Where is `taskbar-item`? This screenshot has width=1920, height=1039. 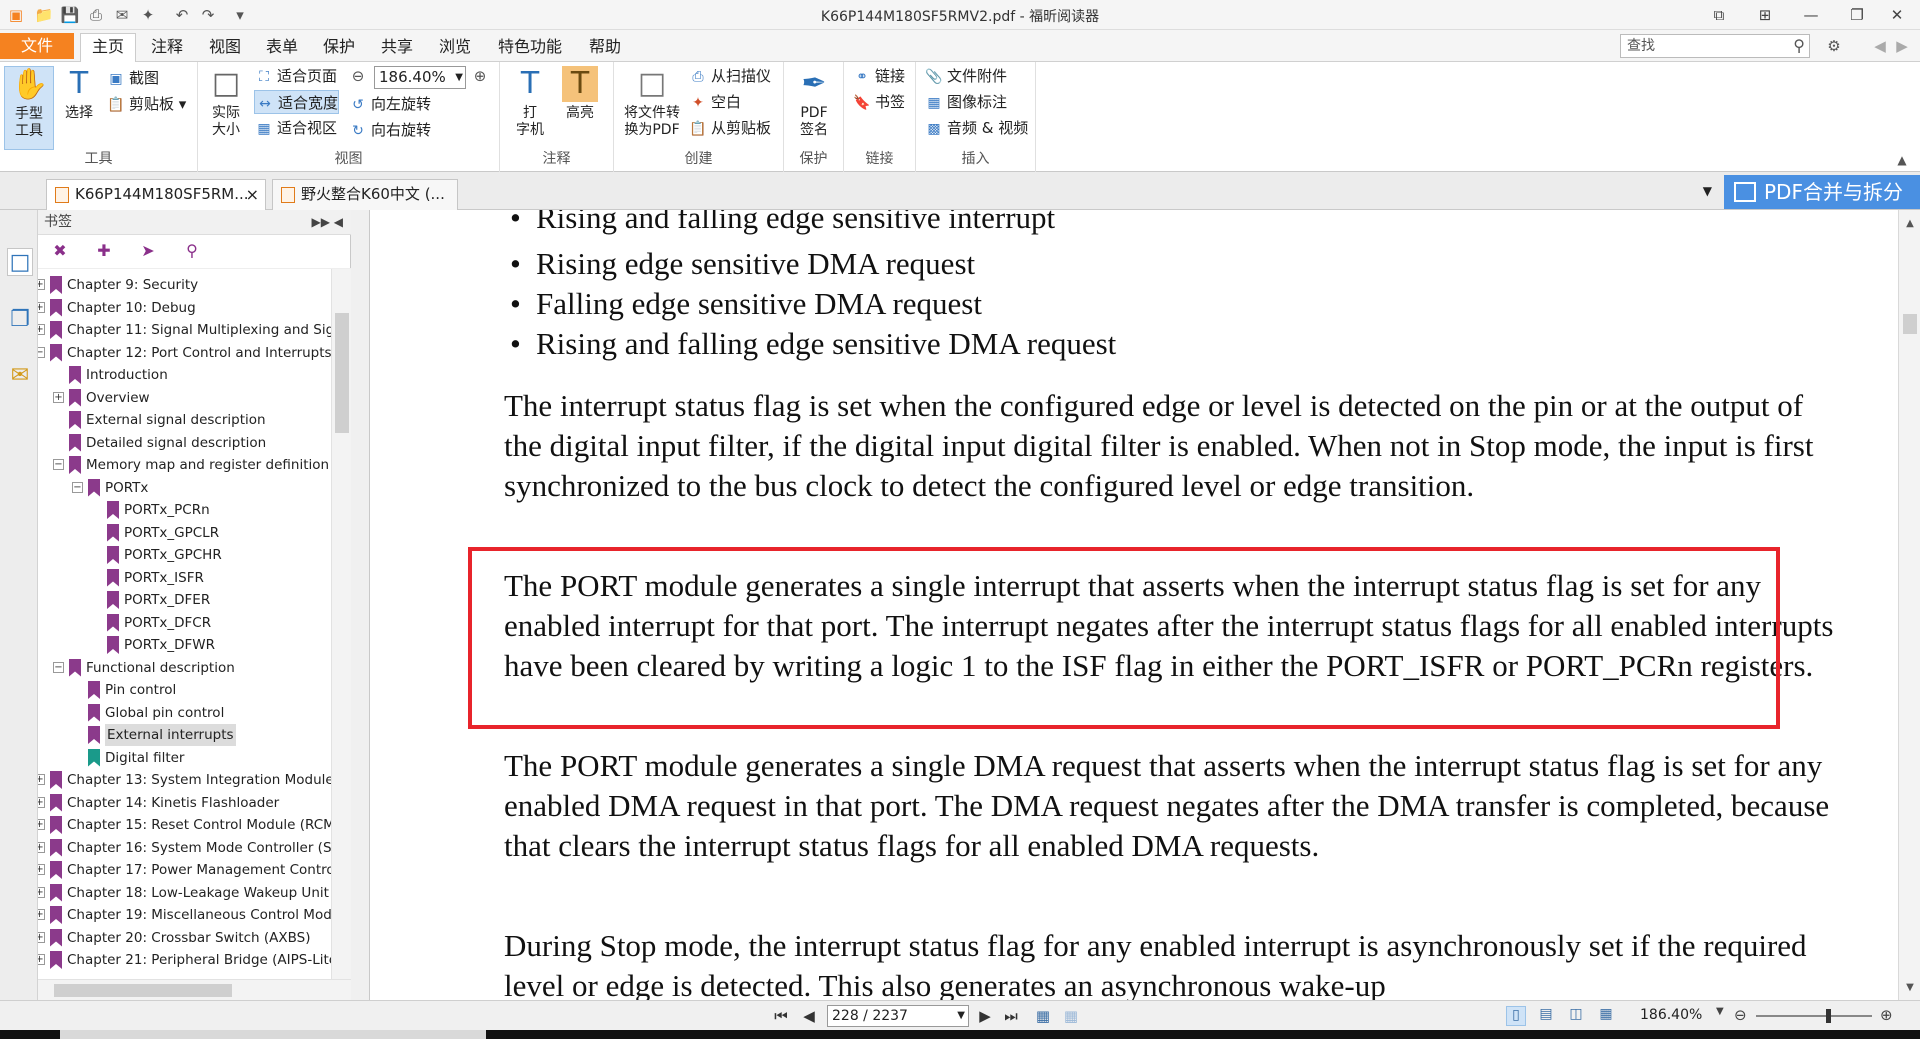
taskbar-item is located at coordinates (273, 1034).